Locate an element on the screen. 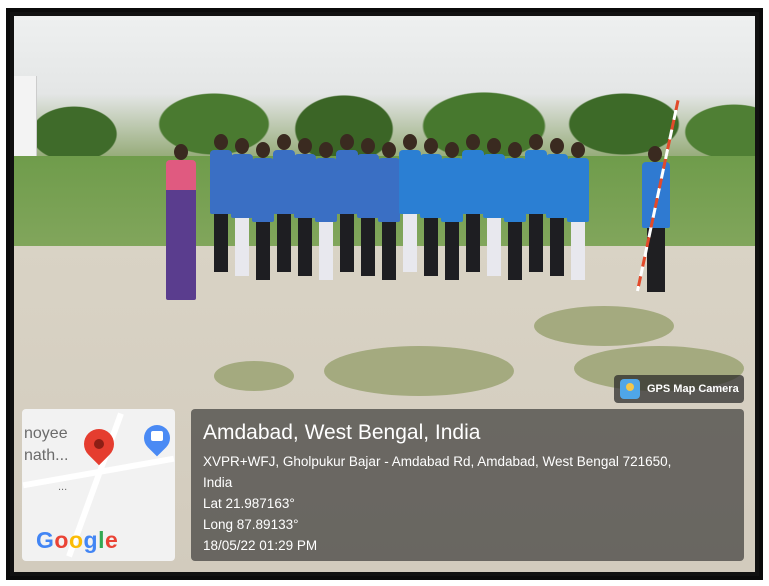 The width and height of the screenshot is (769, 586). google-logo-letter: e is located at coordinates (111, 540).